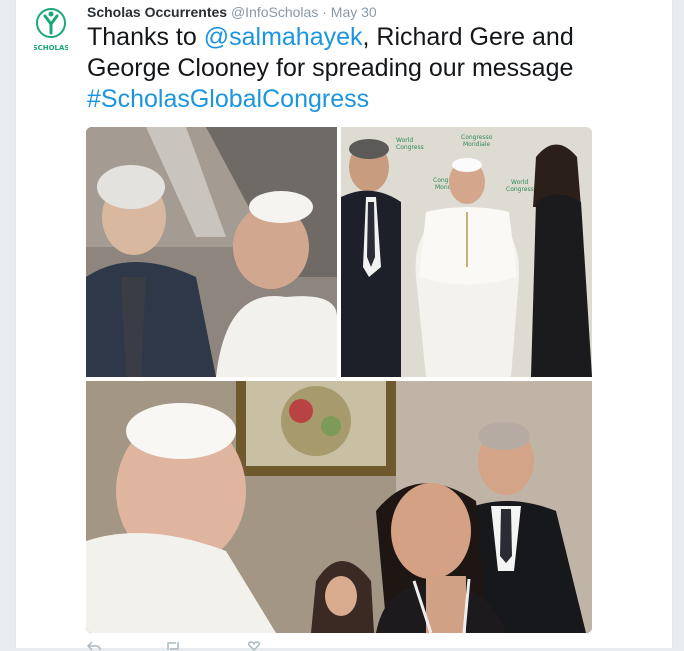 This screenshot has width=684, height=651. I want to click on svg-text: Congresso, so click(477, 137).